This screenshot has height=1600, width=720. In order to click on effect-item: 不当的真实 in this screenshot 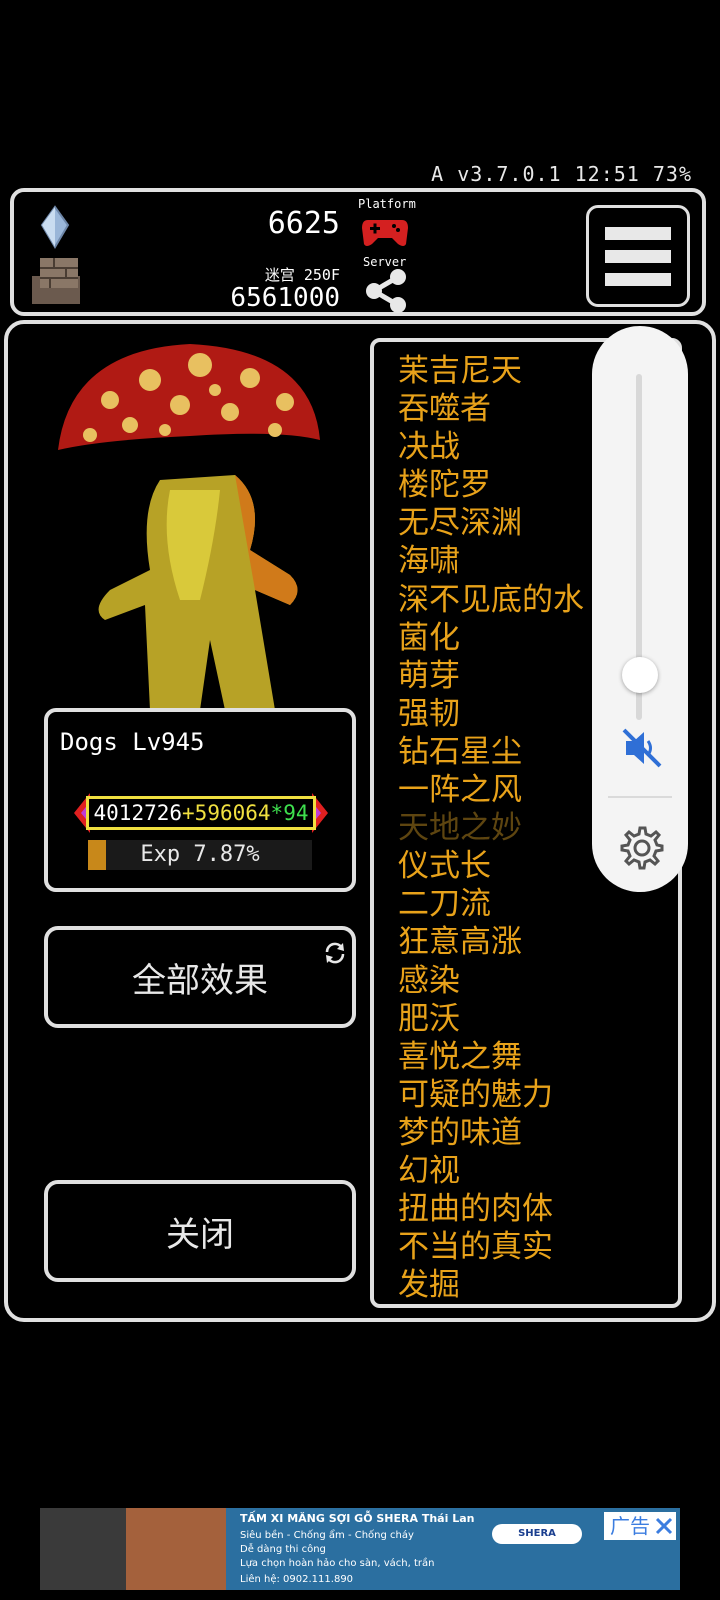, I will do `click(491, 1247)`.